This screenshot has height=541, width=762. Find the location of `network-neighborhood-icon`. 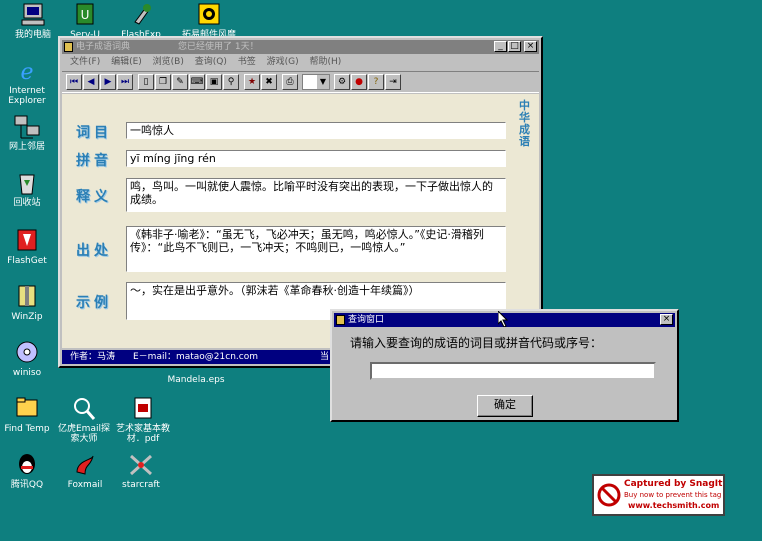

network-neighborhood-icon is located at coordinates (27, 127).